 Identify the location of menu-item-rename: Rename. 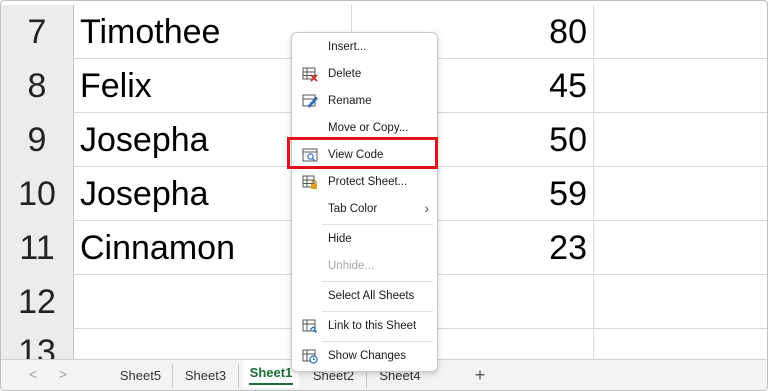
(364, 101).